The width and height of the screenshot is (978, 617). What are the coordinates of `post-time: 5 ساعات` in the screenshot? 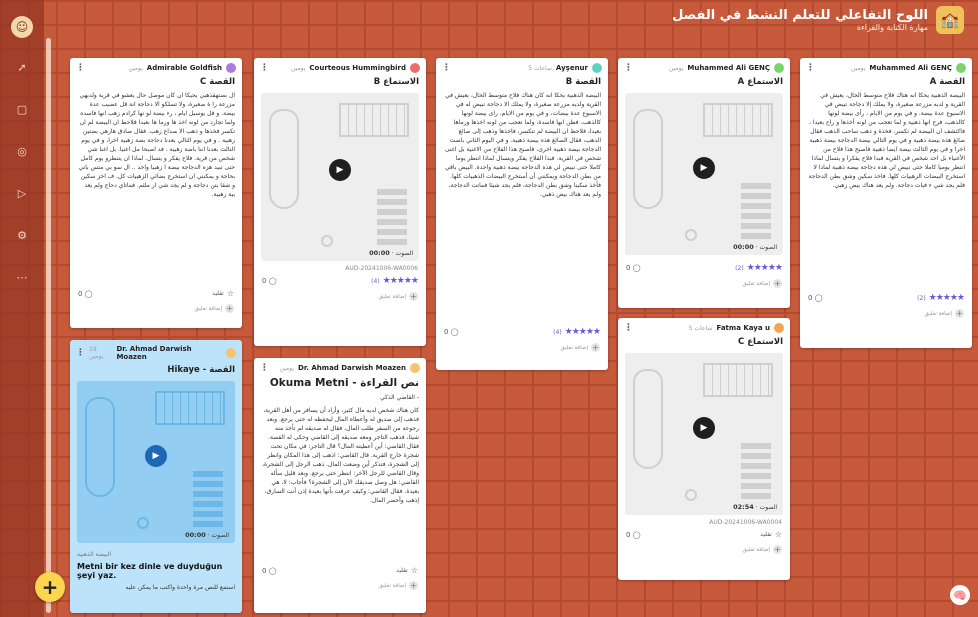 It's located at (700, 328).